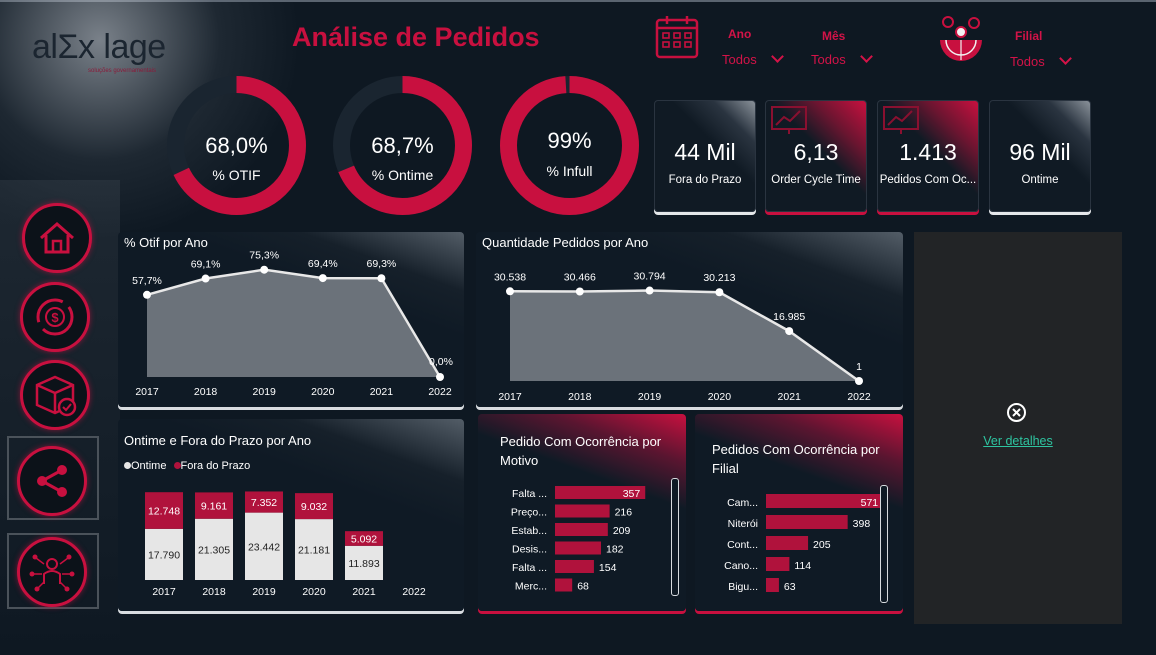 The width and height of the screenshot is (1156, 655). Describe the element at coordinates (789, 317) in the screenshot. I see `data-label: 16.985` at that location.